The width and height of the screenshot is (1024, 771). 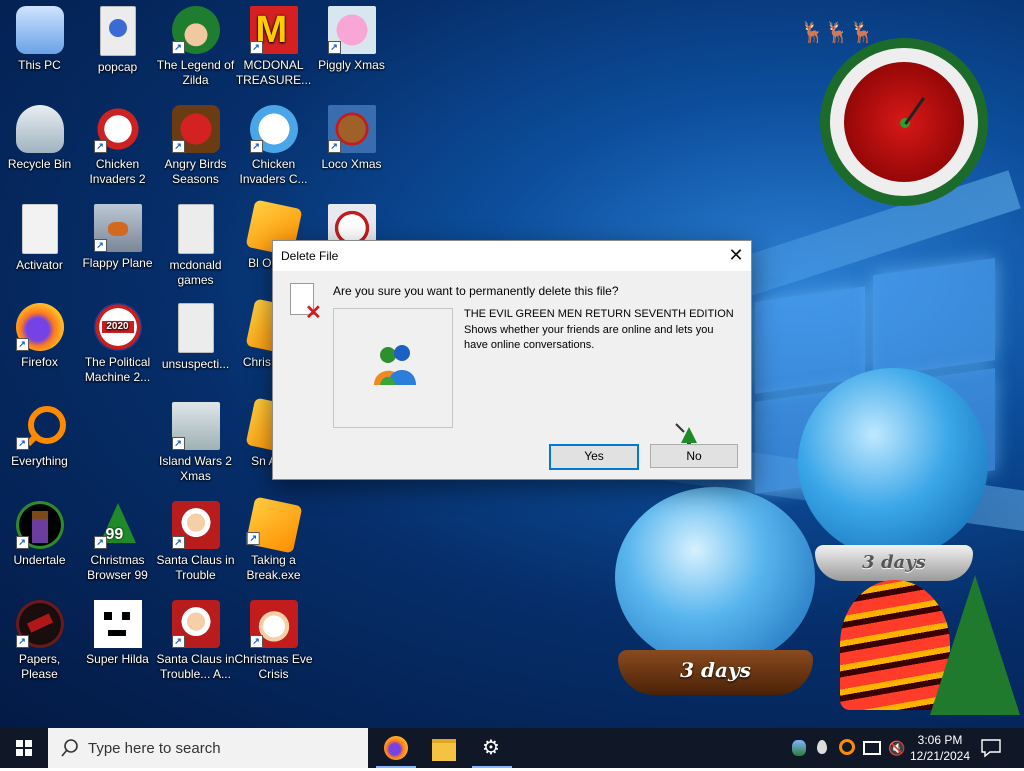 I want to click on desktop-icon-this-pc: This PC, so click(x=39, y=36).